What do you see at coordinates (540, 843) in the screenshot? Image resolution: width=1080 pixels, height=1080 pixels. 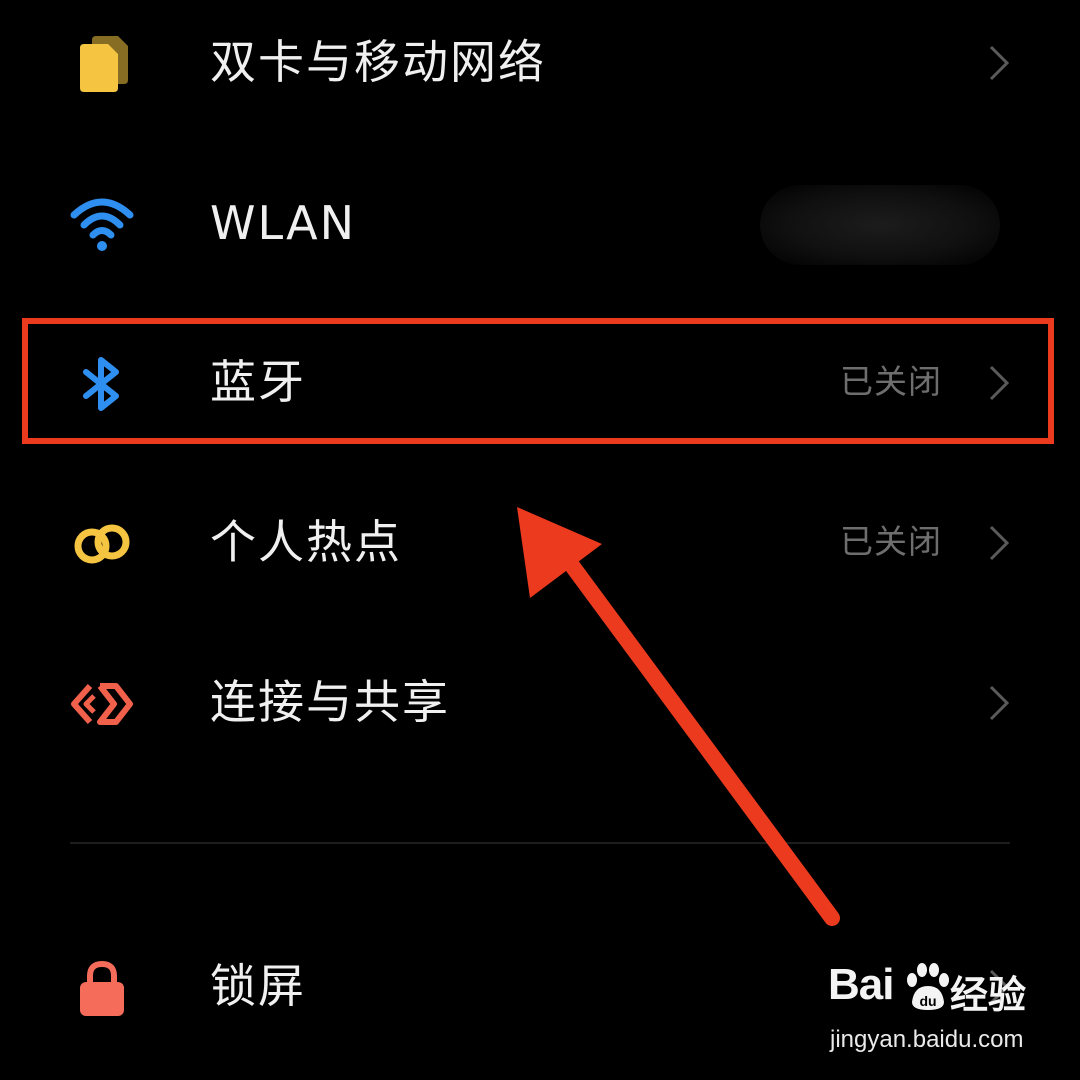 I see `section-divider` at bounding box center [540, 843].